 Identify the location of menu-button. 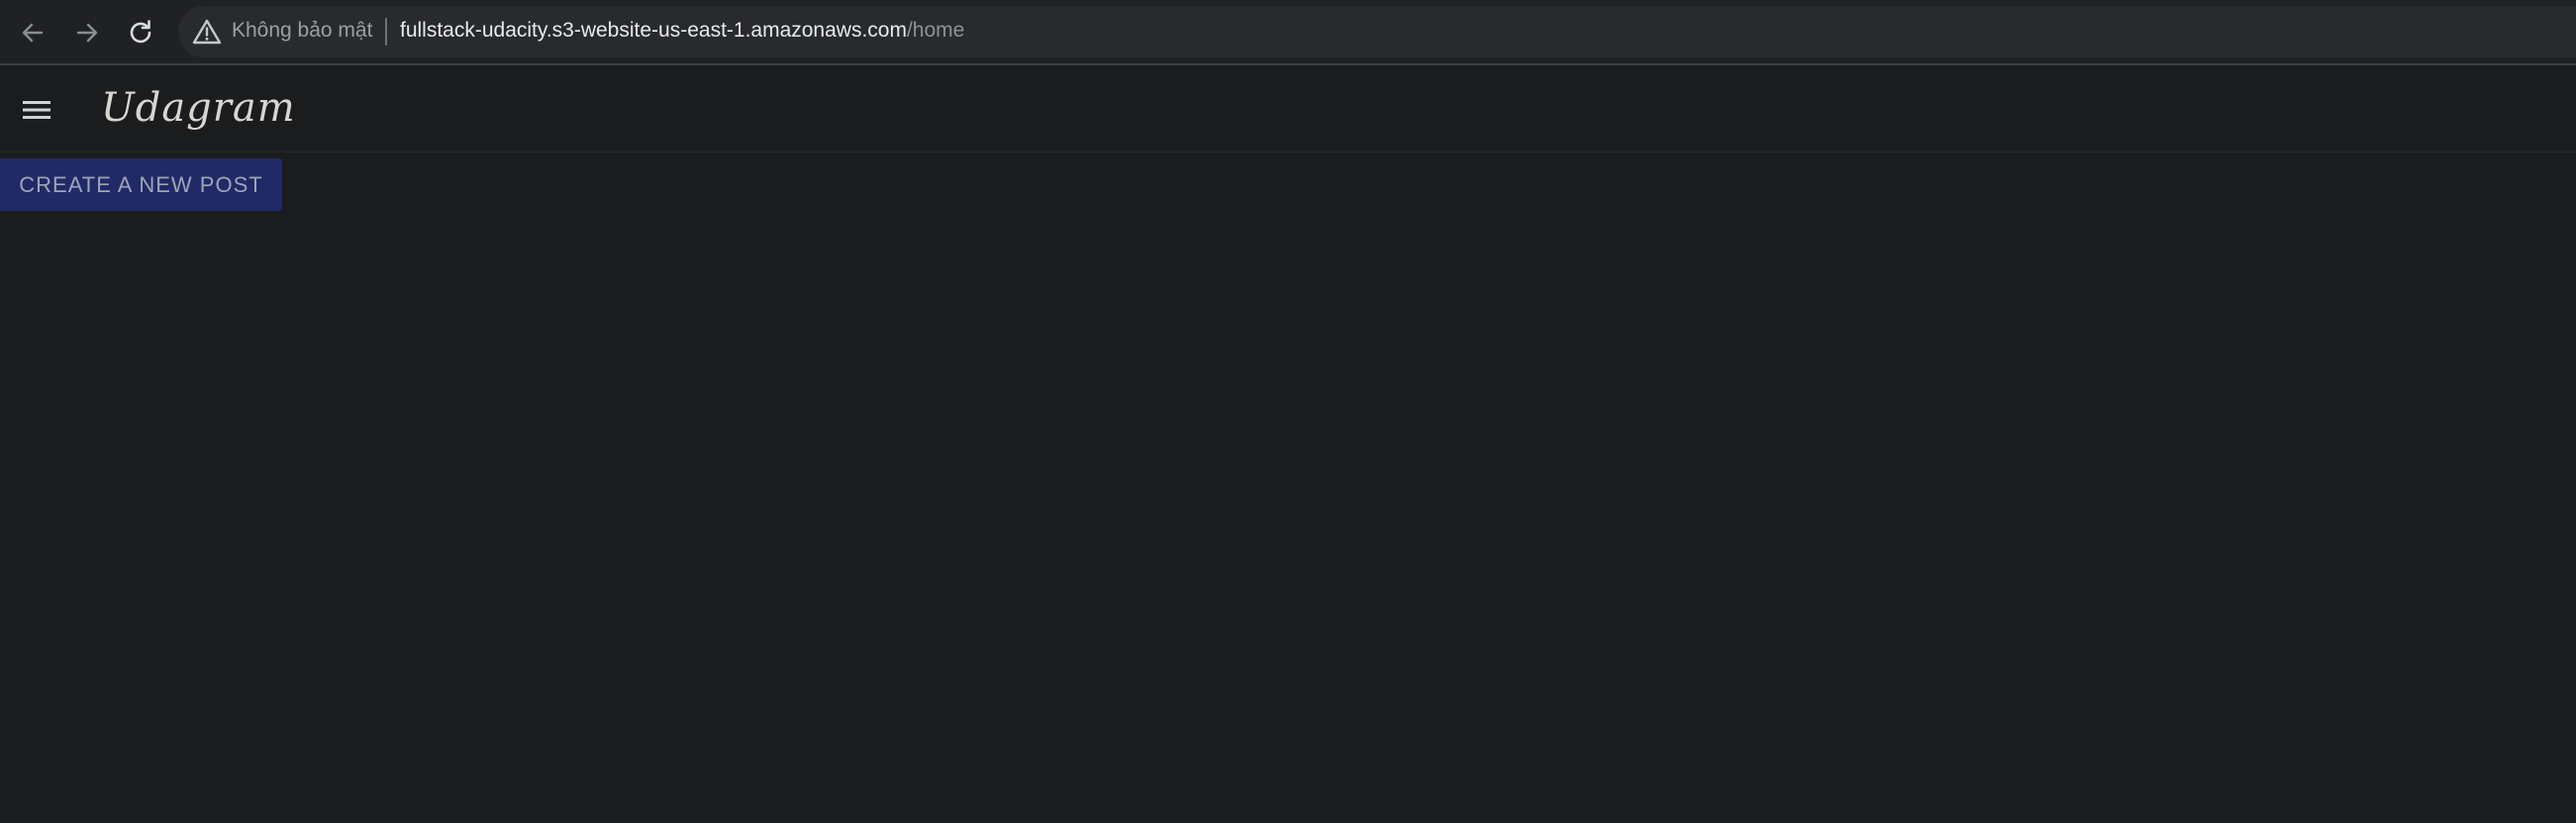
(36, 110).